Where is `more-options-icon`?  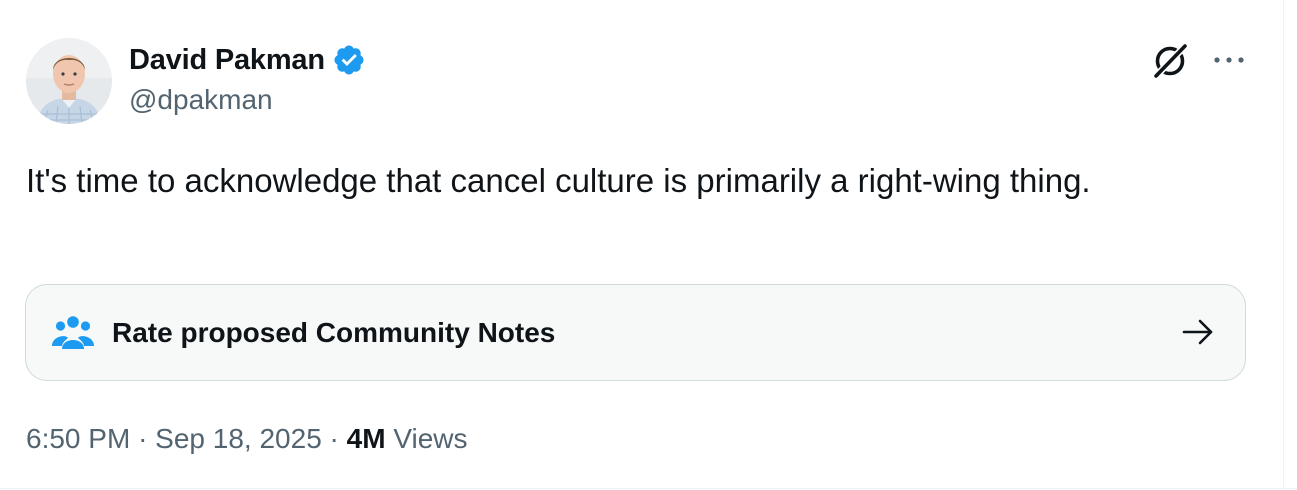
more-options-icon is located at coordinates (1229, 60).